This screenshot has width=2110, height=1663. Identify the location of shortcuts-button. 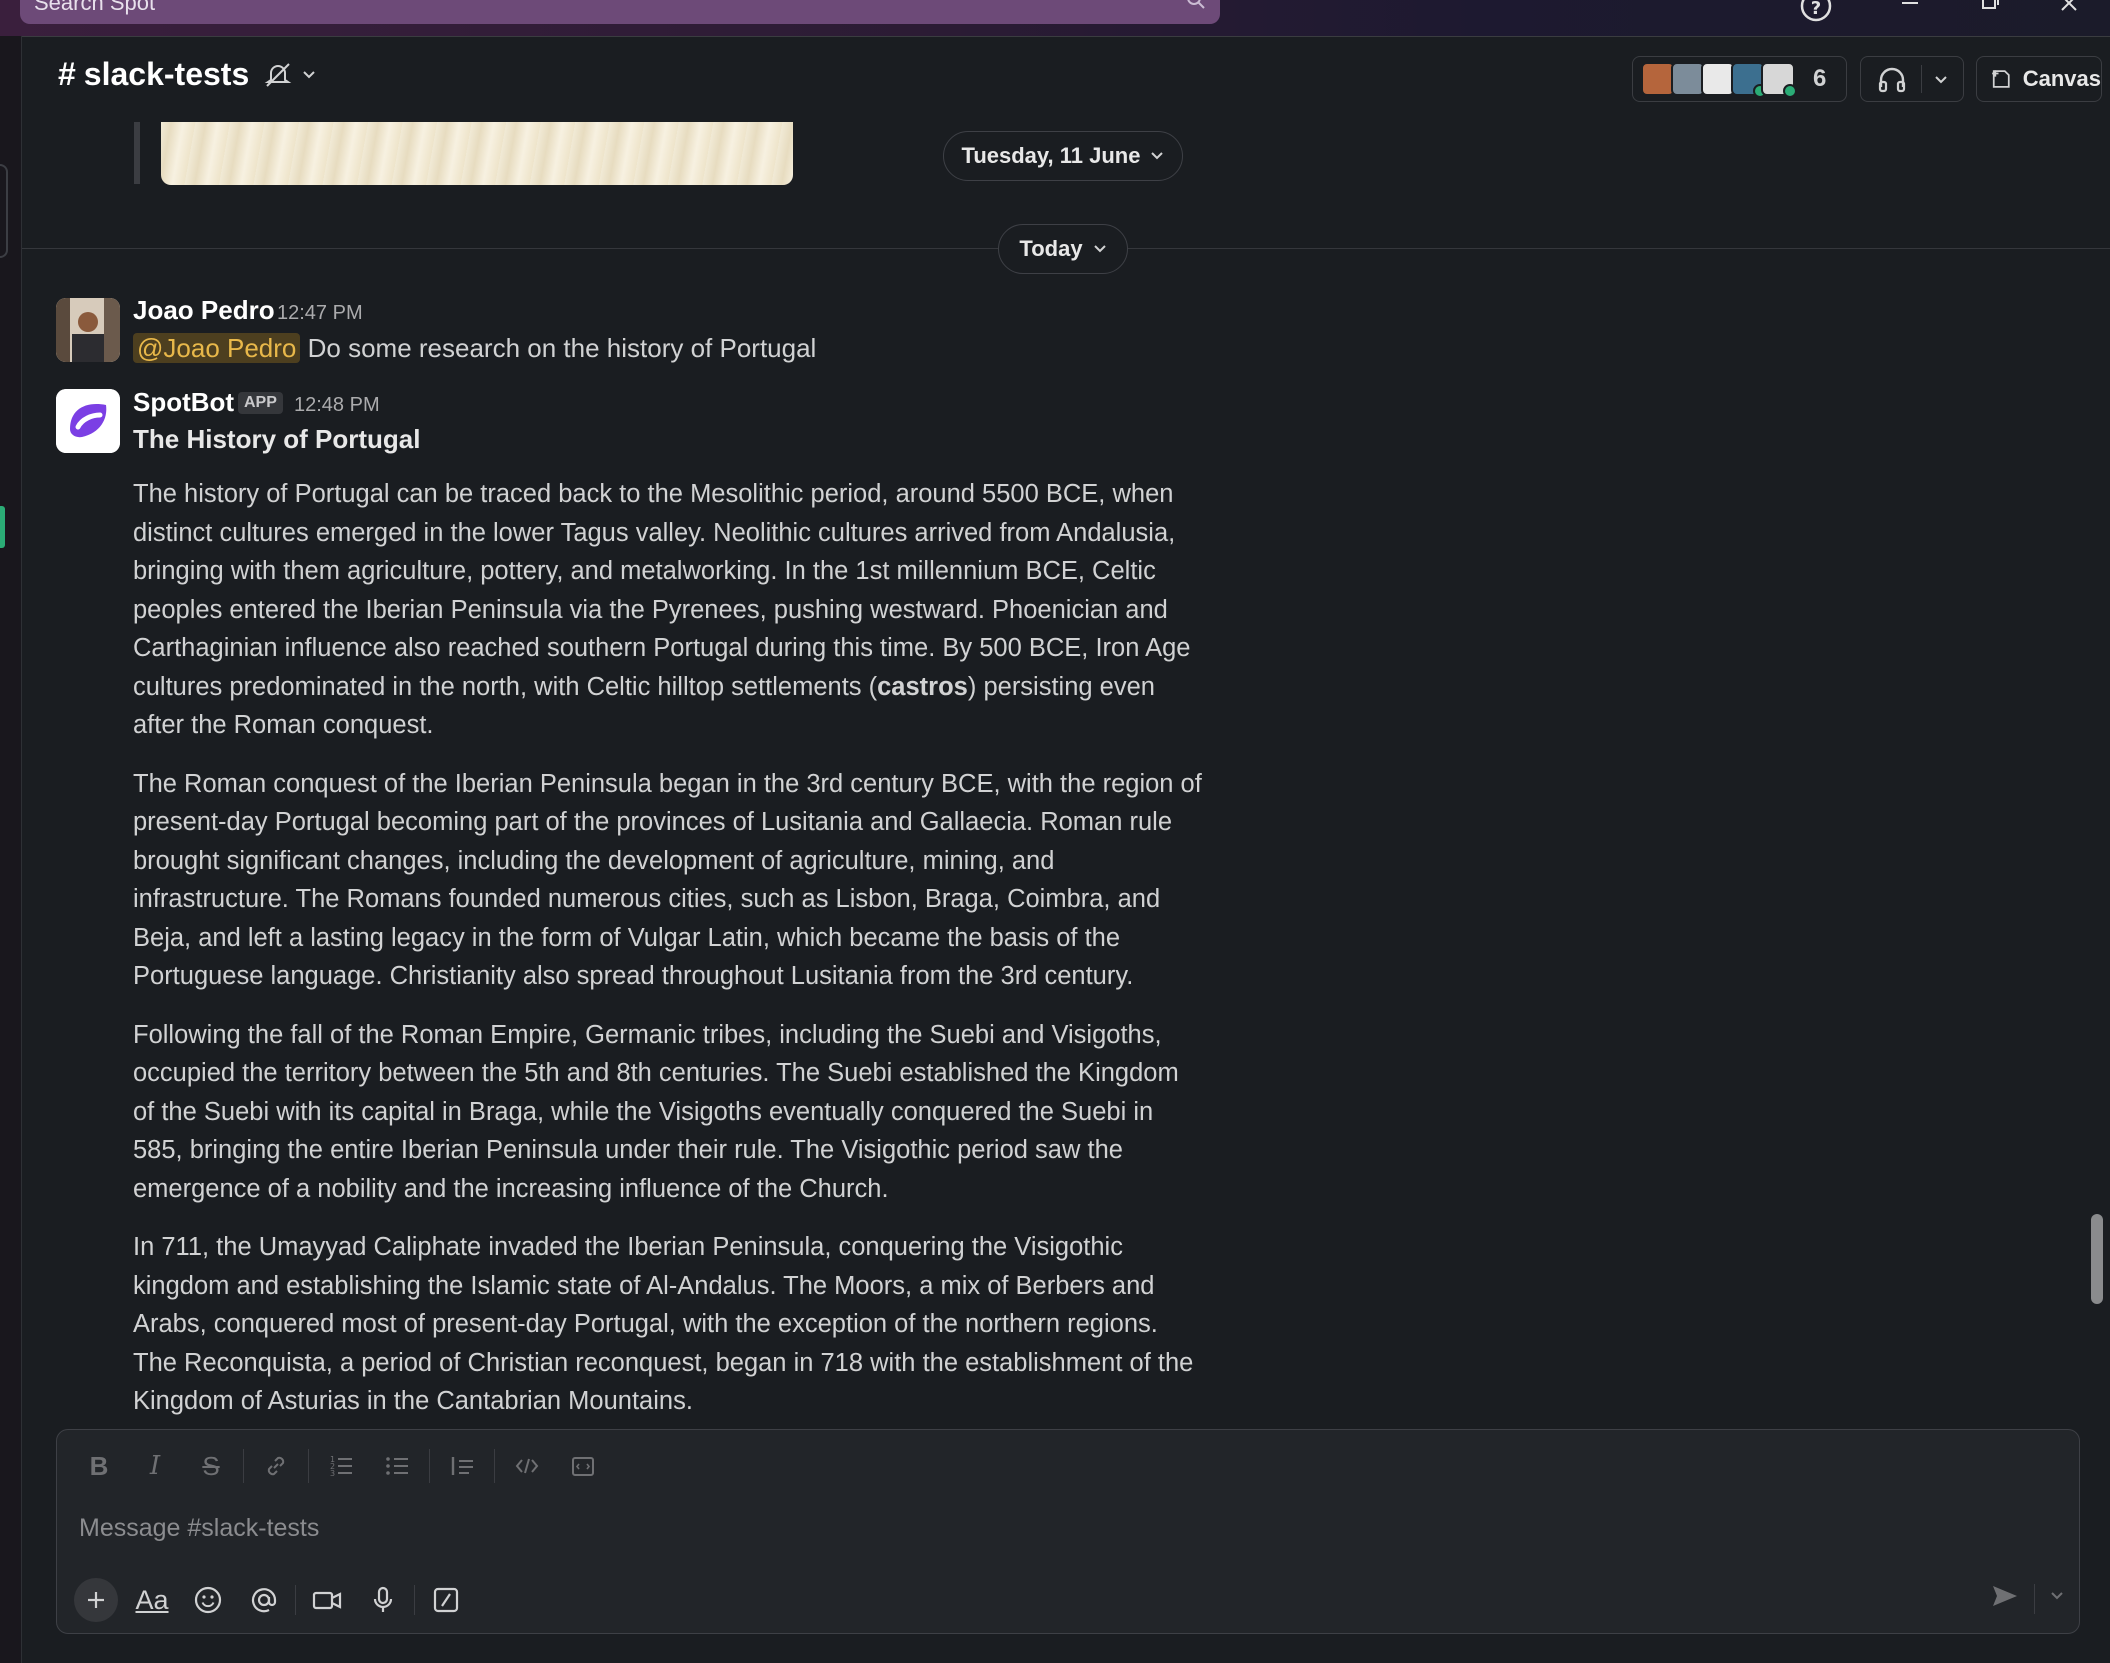
(446, 1600).